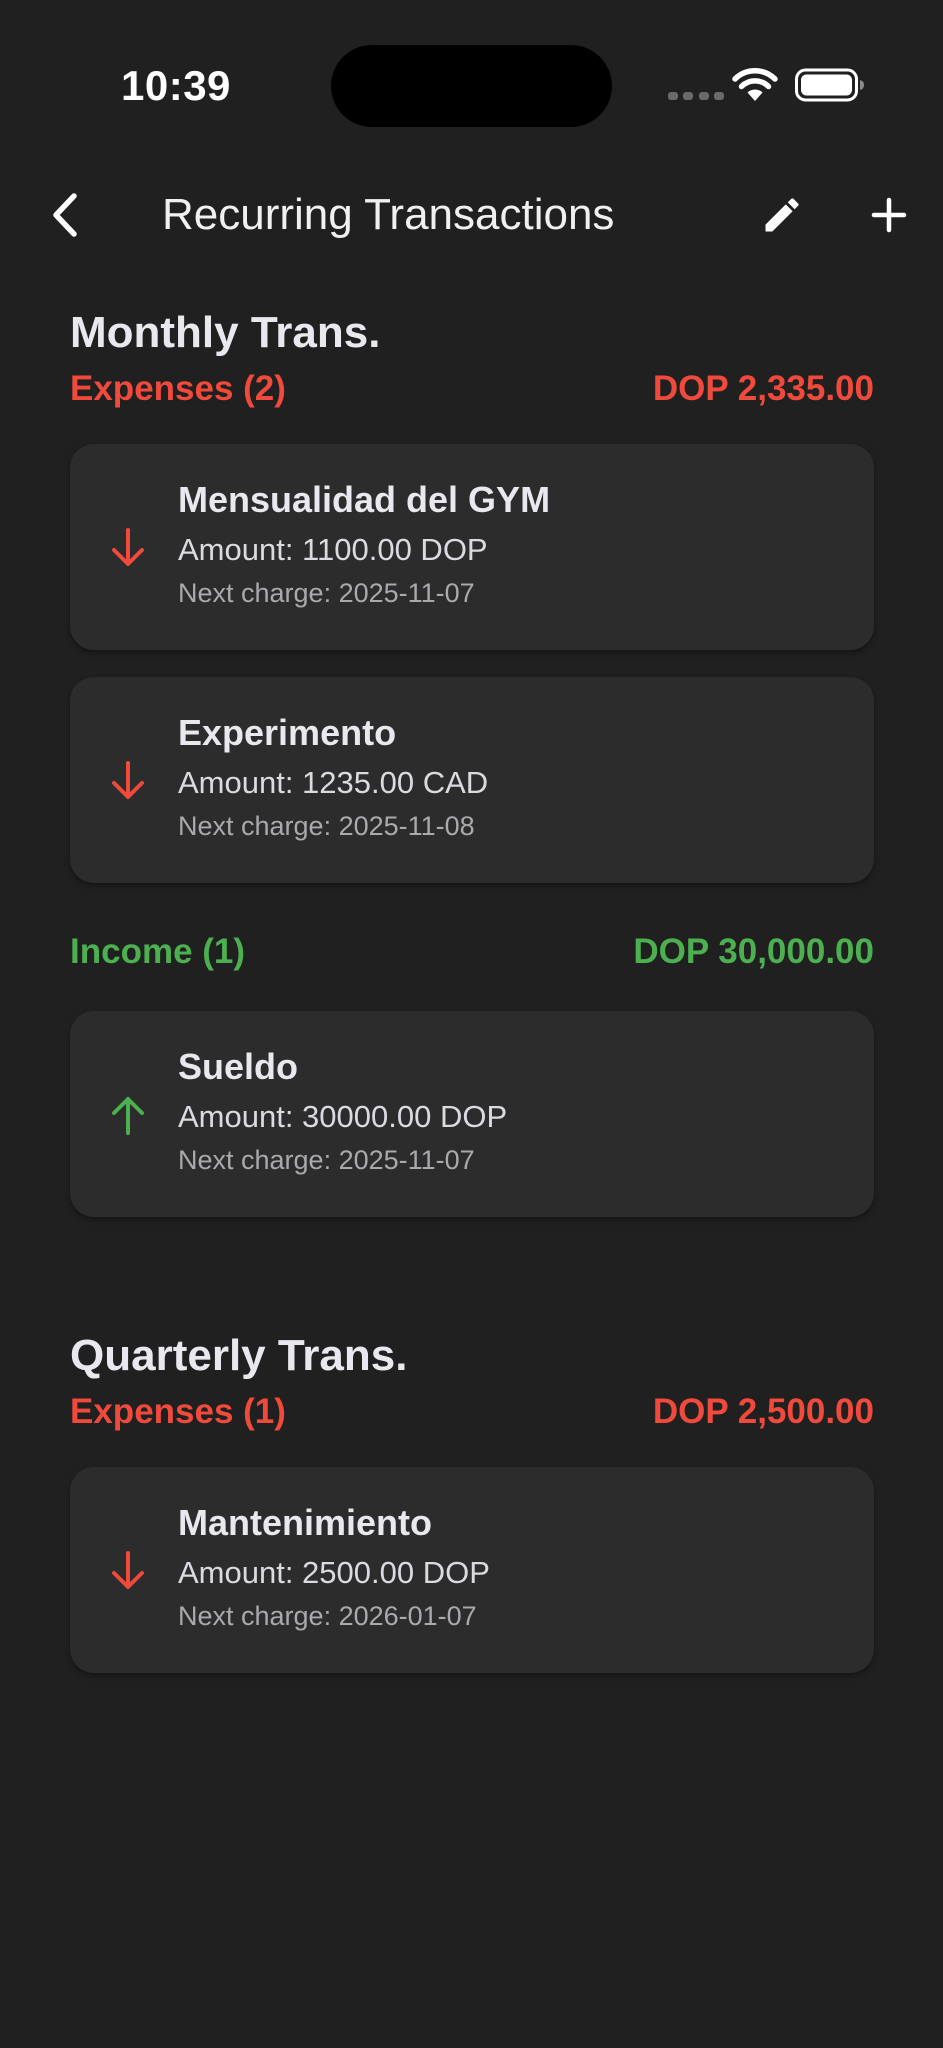 Image resolution: width=943 pixels, height=2048 pixels. Describe the element at coordinates (158, 951) in the screenshot. I see `group-label: Income (1)` at that location.